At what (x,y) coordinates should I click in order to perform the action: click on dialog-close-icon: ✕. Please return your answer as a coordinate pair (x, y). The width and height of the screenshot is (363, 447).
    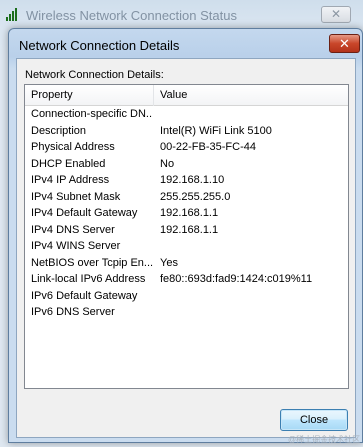
    Looking at the image, I should click on (344, 43).